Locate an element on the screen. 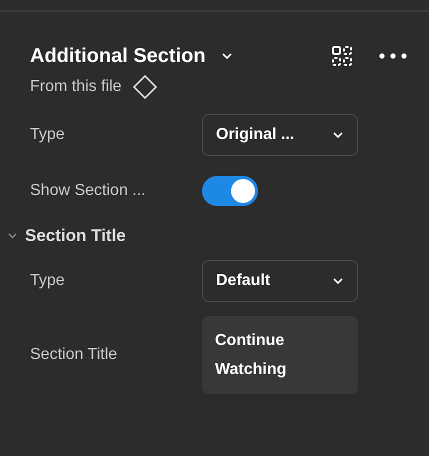 Image resolution: width=429 pixels, height=456 pixels. type-dropdown: Default is located at coordinates (280, 281).